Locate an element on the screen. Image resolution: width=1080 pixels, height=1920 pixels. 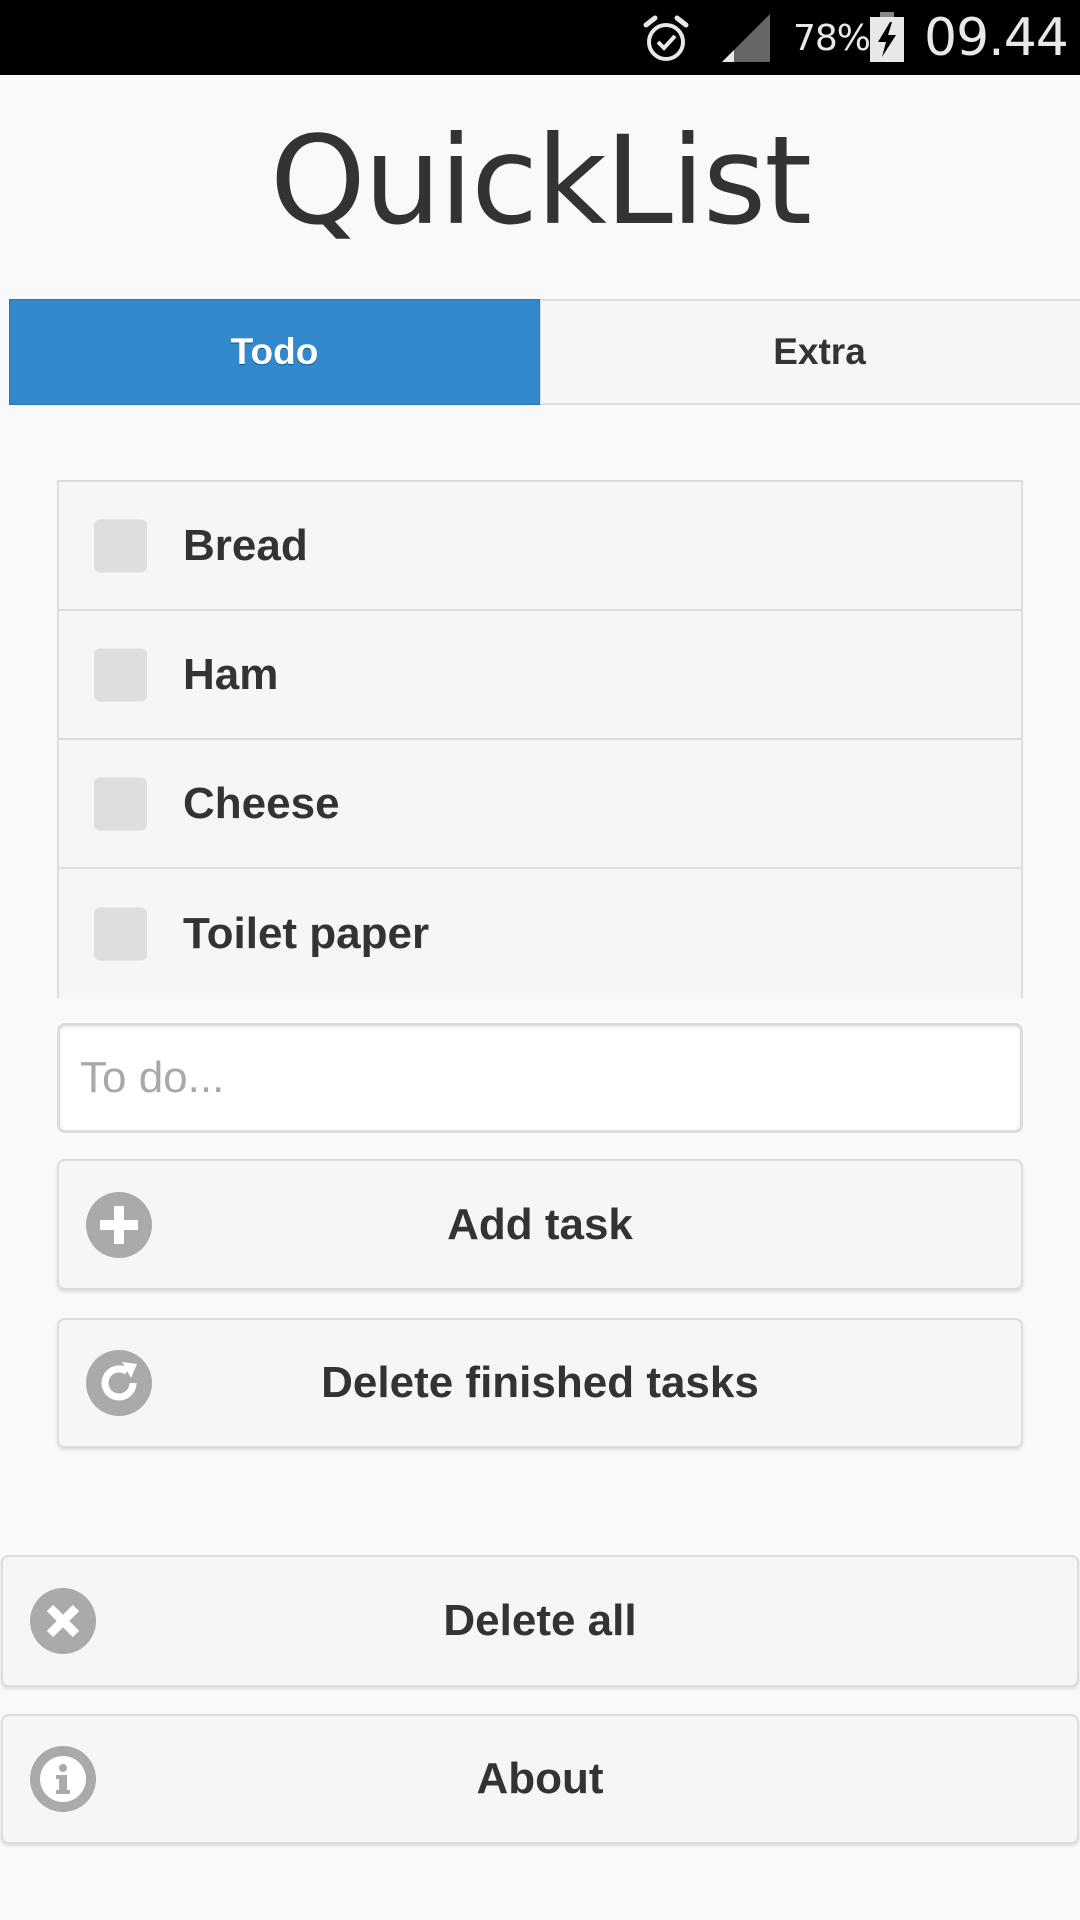
task-item: Ham is located at coordinates (540, 675).